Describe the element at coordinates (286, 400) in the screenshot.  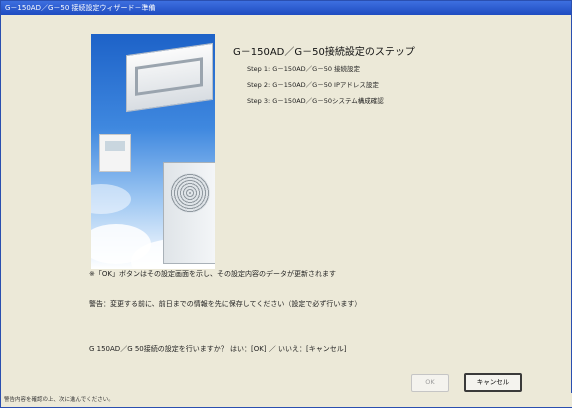
I see `status-bar: 警告内容を確認の上、次に進んでください。` at that location.